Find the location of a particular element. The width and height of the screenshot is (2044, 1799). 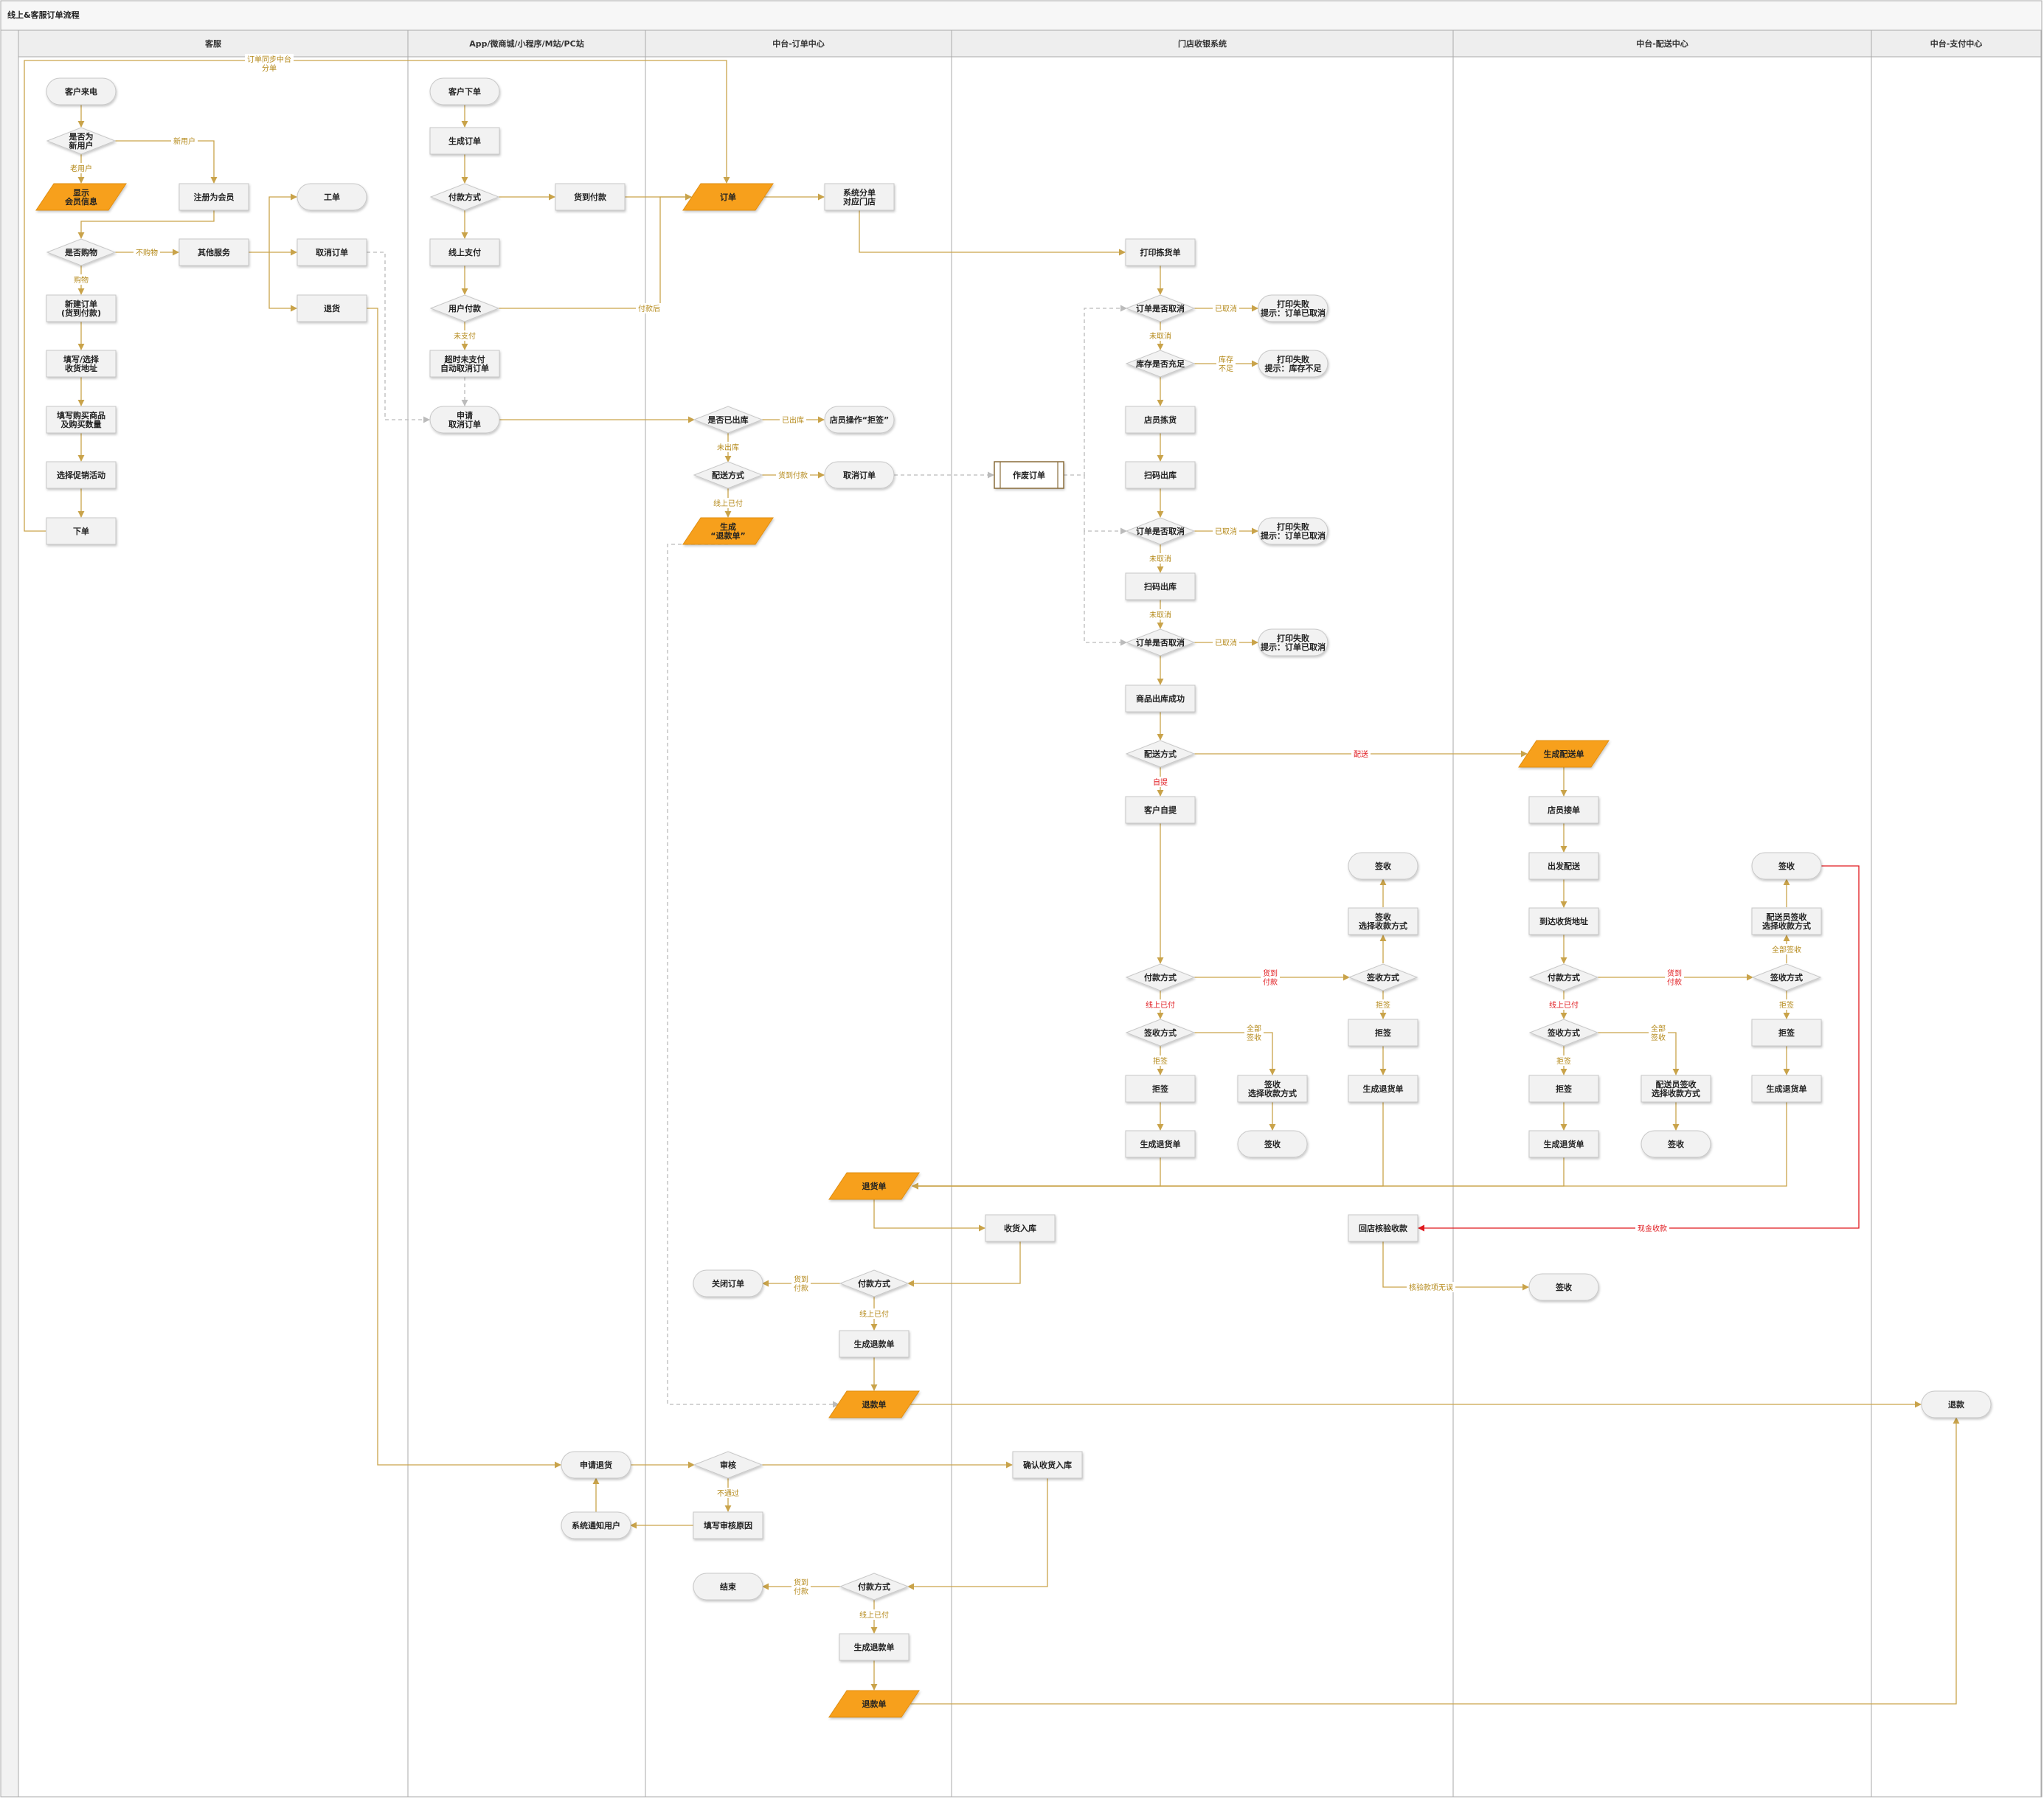

flow-node-oc-end: 结束 is located at coordinates (728, 1587).